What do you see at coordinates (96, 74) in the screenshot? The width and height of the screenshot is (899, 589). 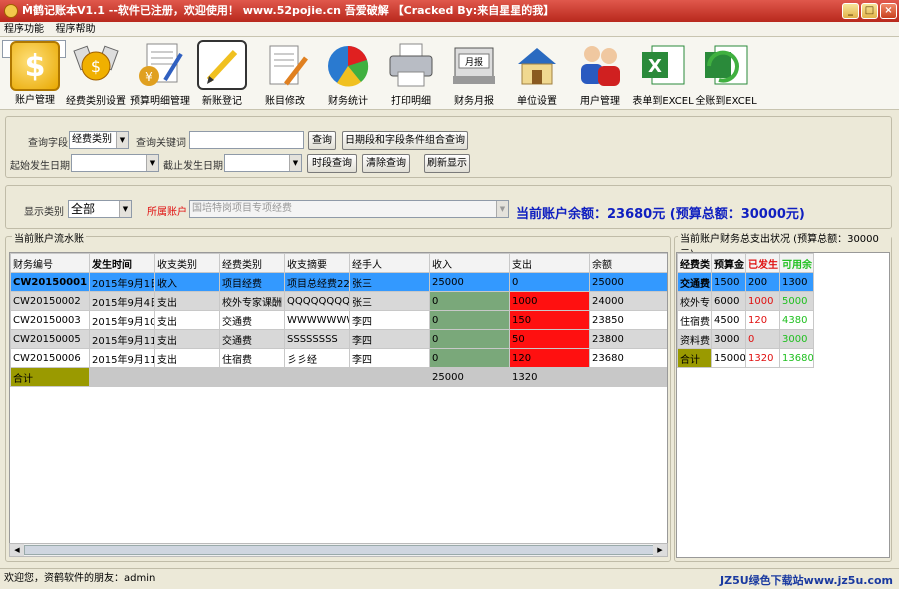 I see `fund-category-button: $ 经费类别设置` at bounding box center [96, 74].